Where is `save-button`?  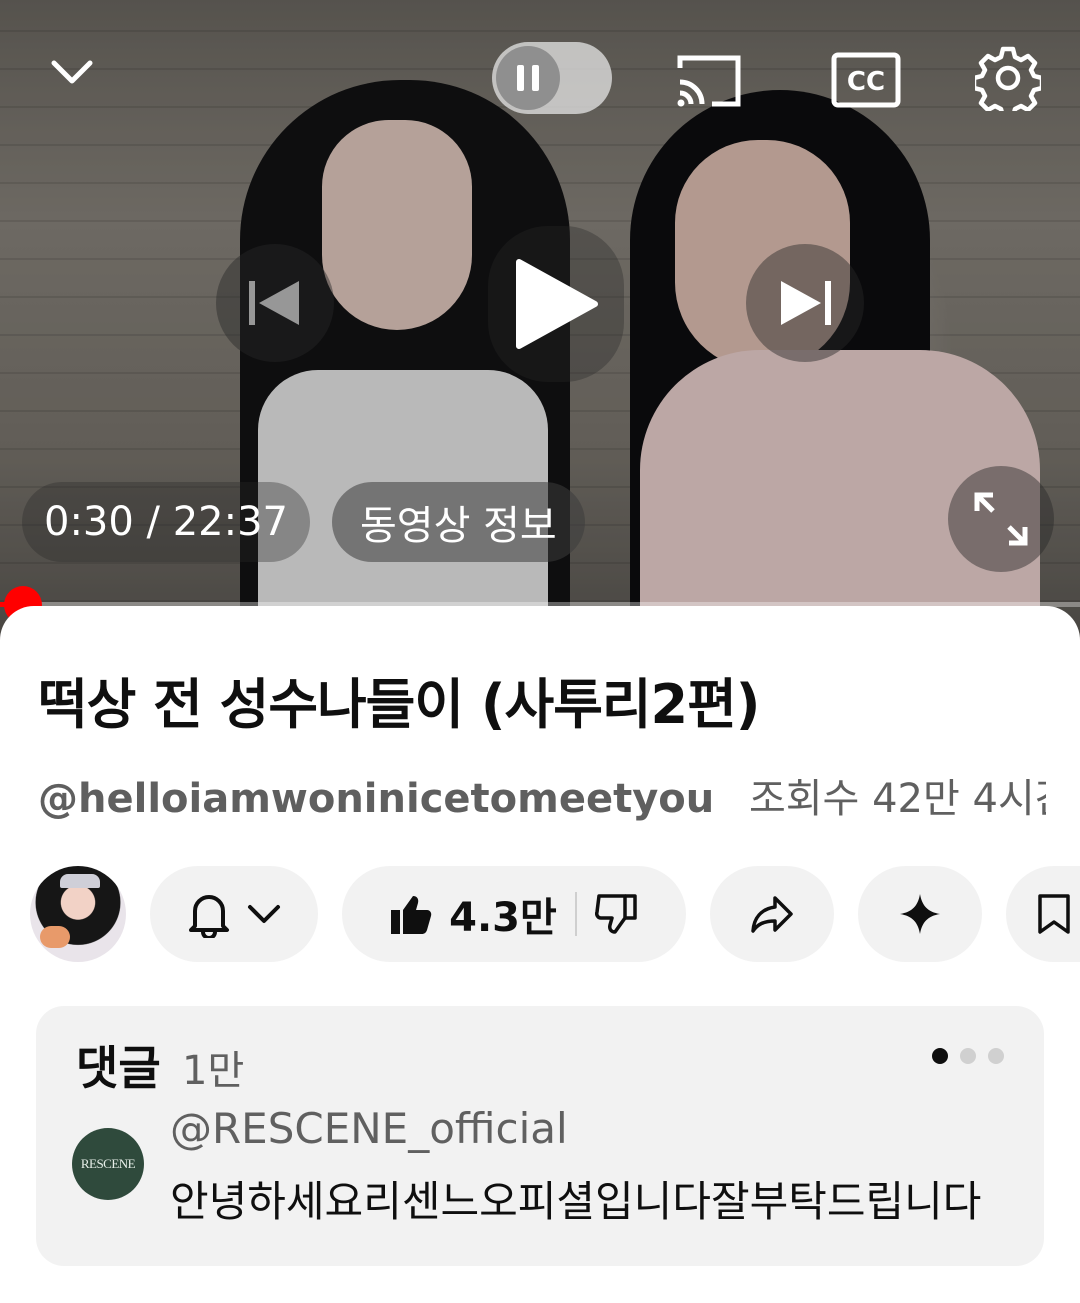 save-button is located at coordinates (1043, 914).